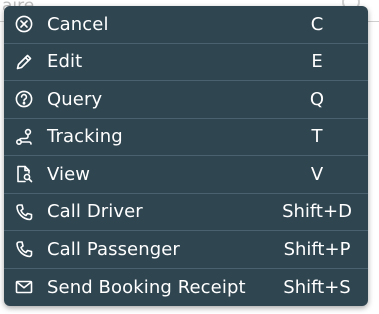 The width and height of the screenshot is (379, 314). Describe the element at coordinates (317, 212) in the screenshot. I see `menu-item-shortcut: Shift+D` at that location.